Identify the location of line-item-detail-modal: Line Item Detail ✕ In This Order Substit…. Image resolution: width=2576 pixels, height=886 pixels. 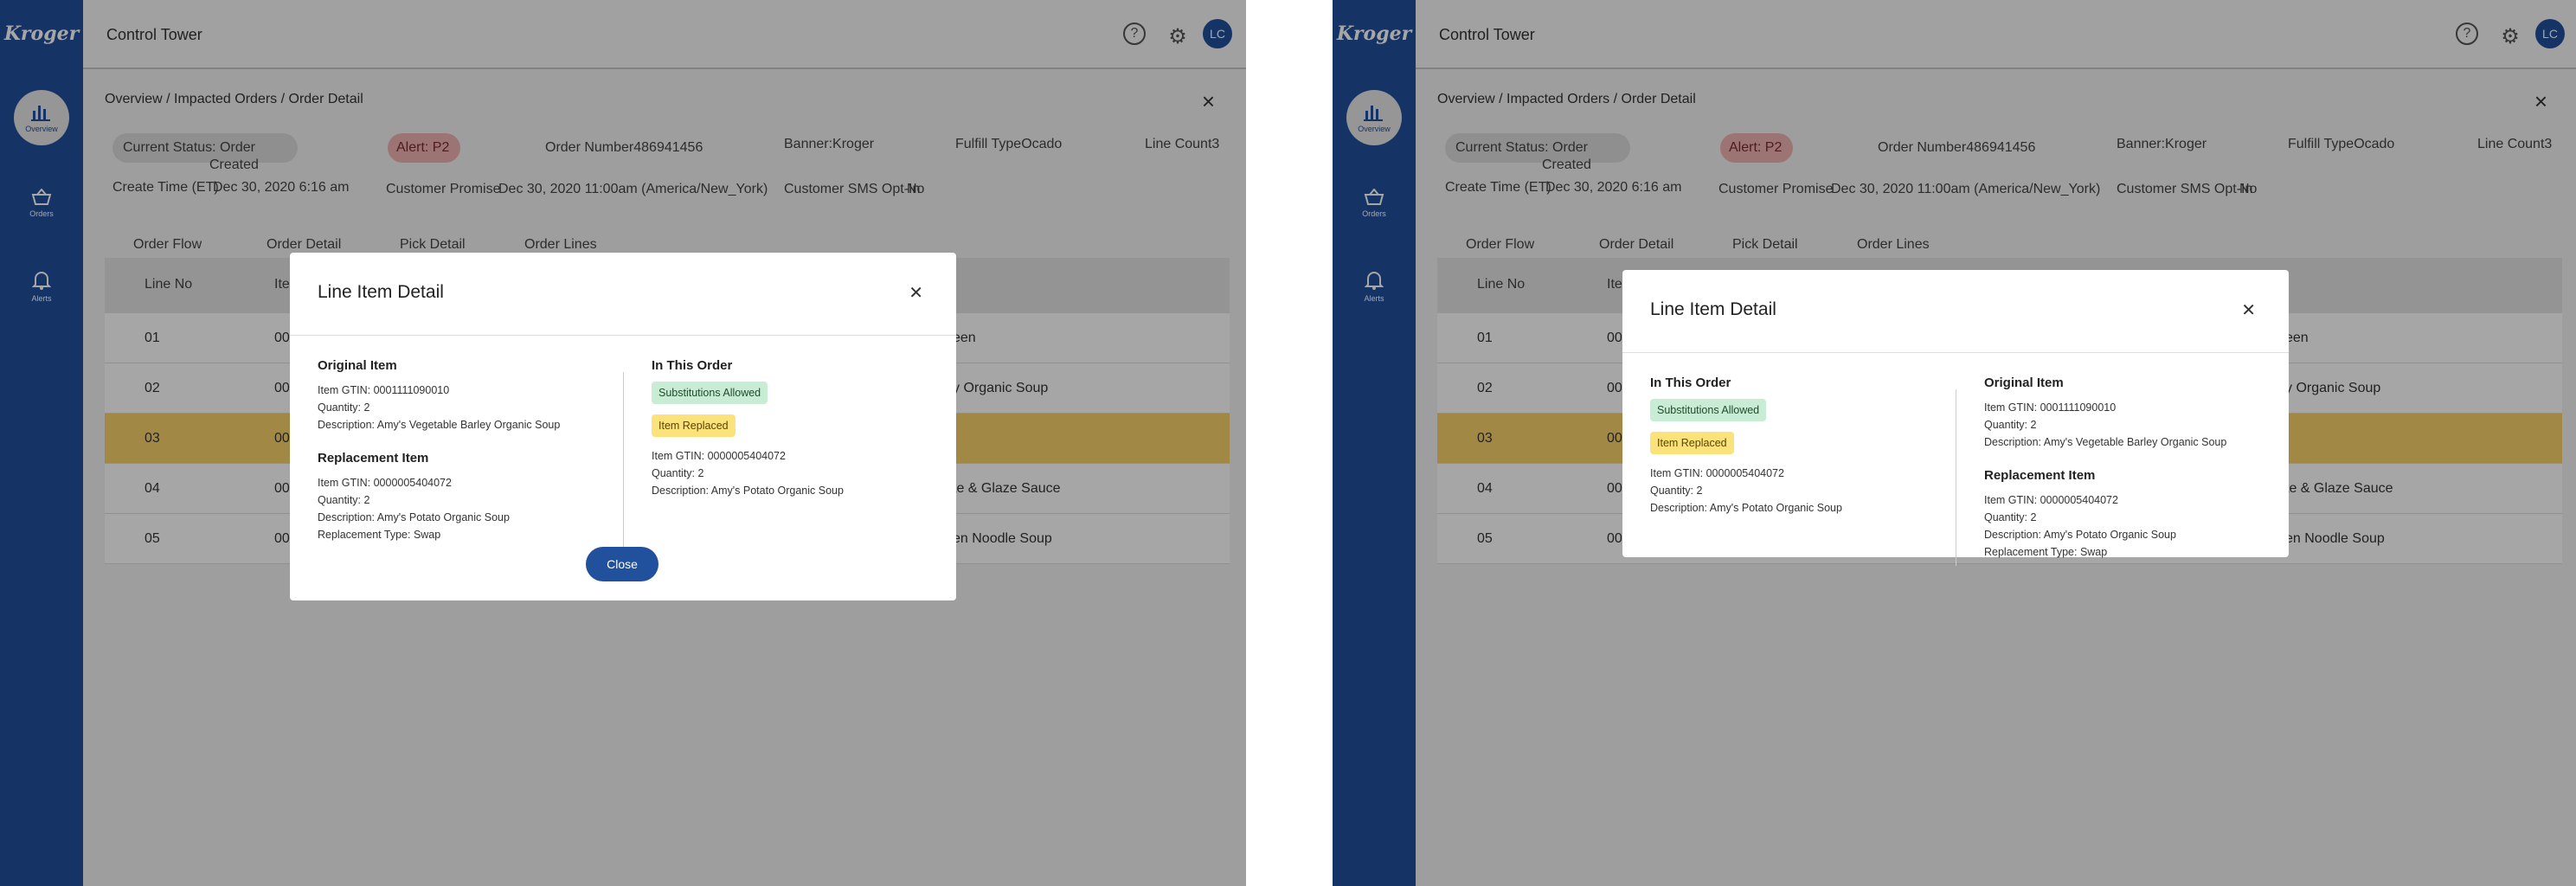
(1956, 418).